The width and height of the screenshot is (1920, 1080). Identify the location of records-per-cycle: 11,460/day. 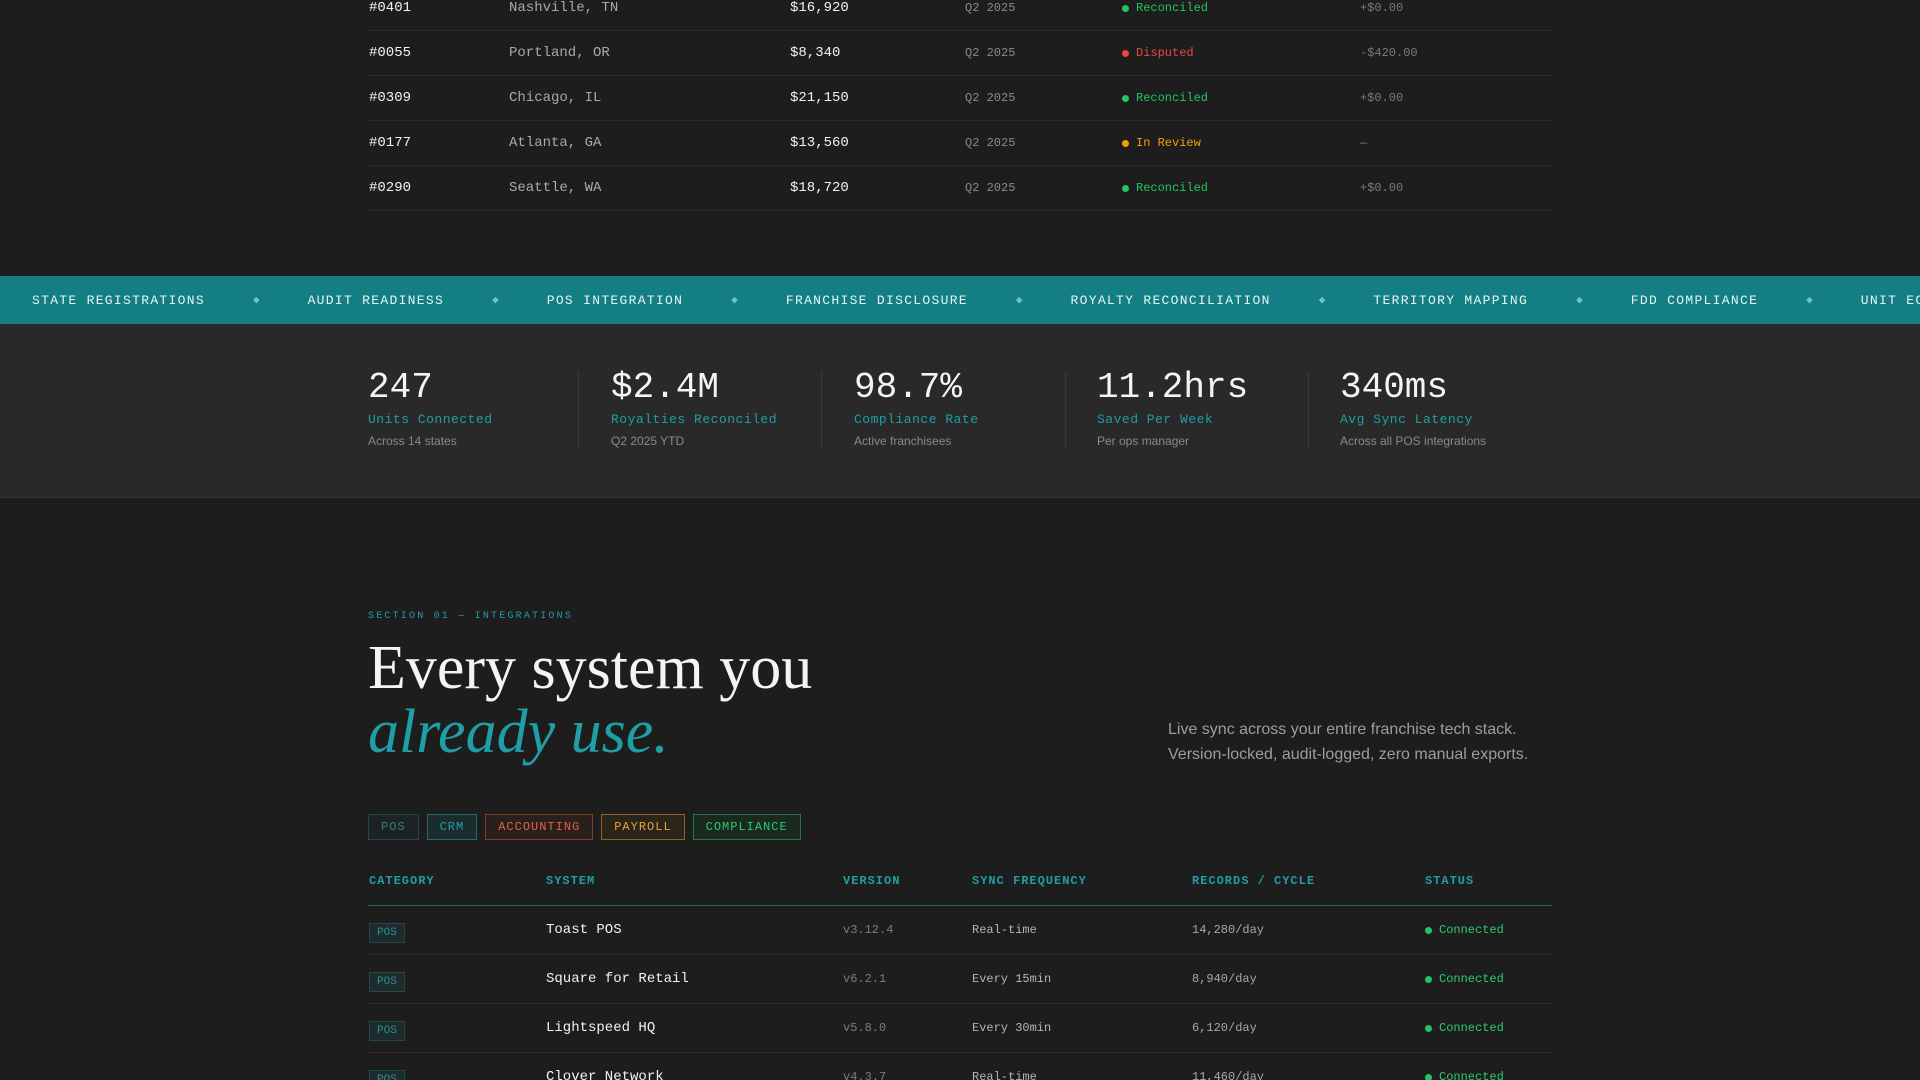
(1228, 1075).